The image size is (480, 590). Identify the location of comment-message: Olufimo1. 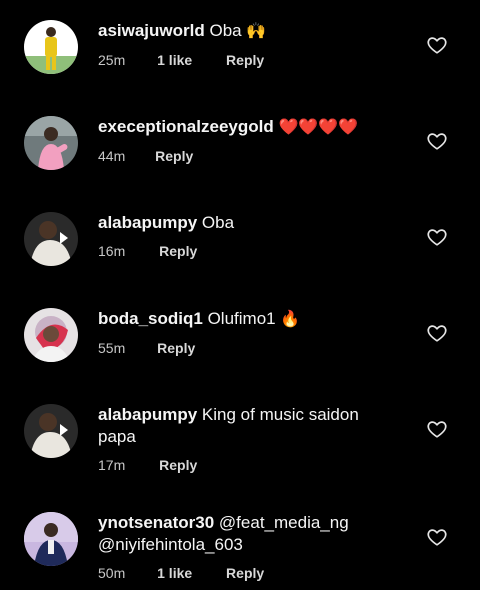
(241, 318).